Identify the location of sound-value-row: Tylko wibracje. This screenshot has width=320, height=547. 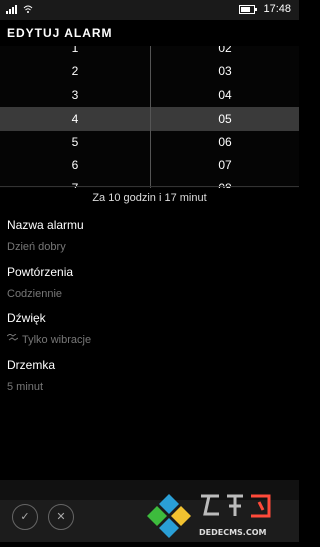
(49, 340).